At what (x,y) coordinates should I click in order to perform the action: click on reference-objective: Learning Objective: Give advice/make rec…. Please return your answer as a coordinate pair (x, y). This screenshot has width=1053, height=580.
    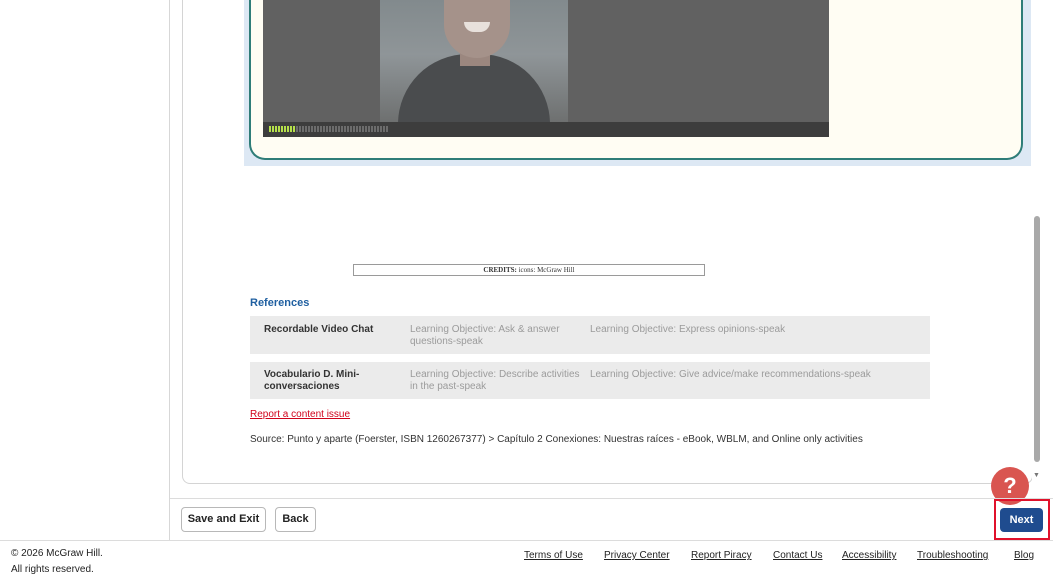
    Looking at the image, I should click on (730, 374).